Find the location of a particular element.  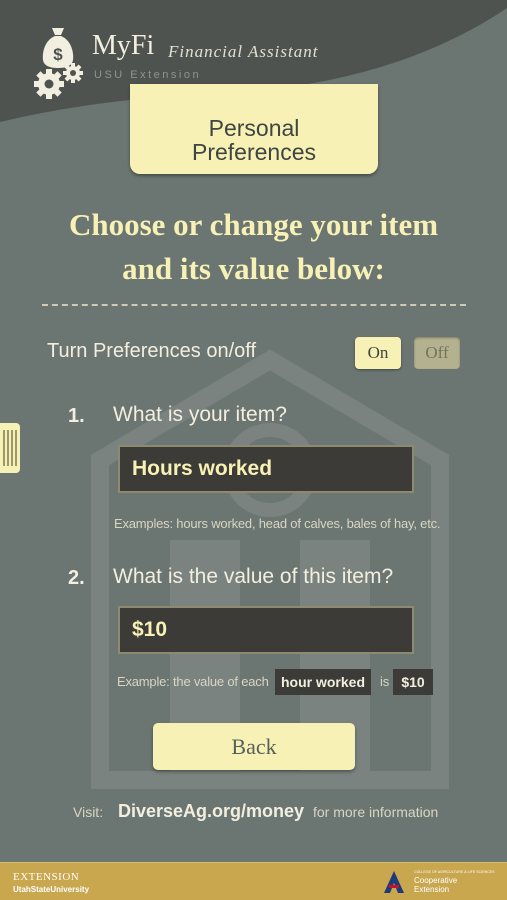

back-button: Back is located at coordinates (254, 746).